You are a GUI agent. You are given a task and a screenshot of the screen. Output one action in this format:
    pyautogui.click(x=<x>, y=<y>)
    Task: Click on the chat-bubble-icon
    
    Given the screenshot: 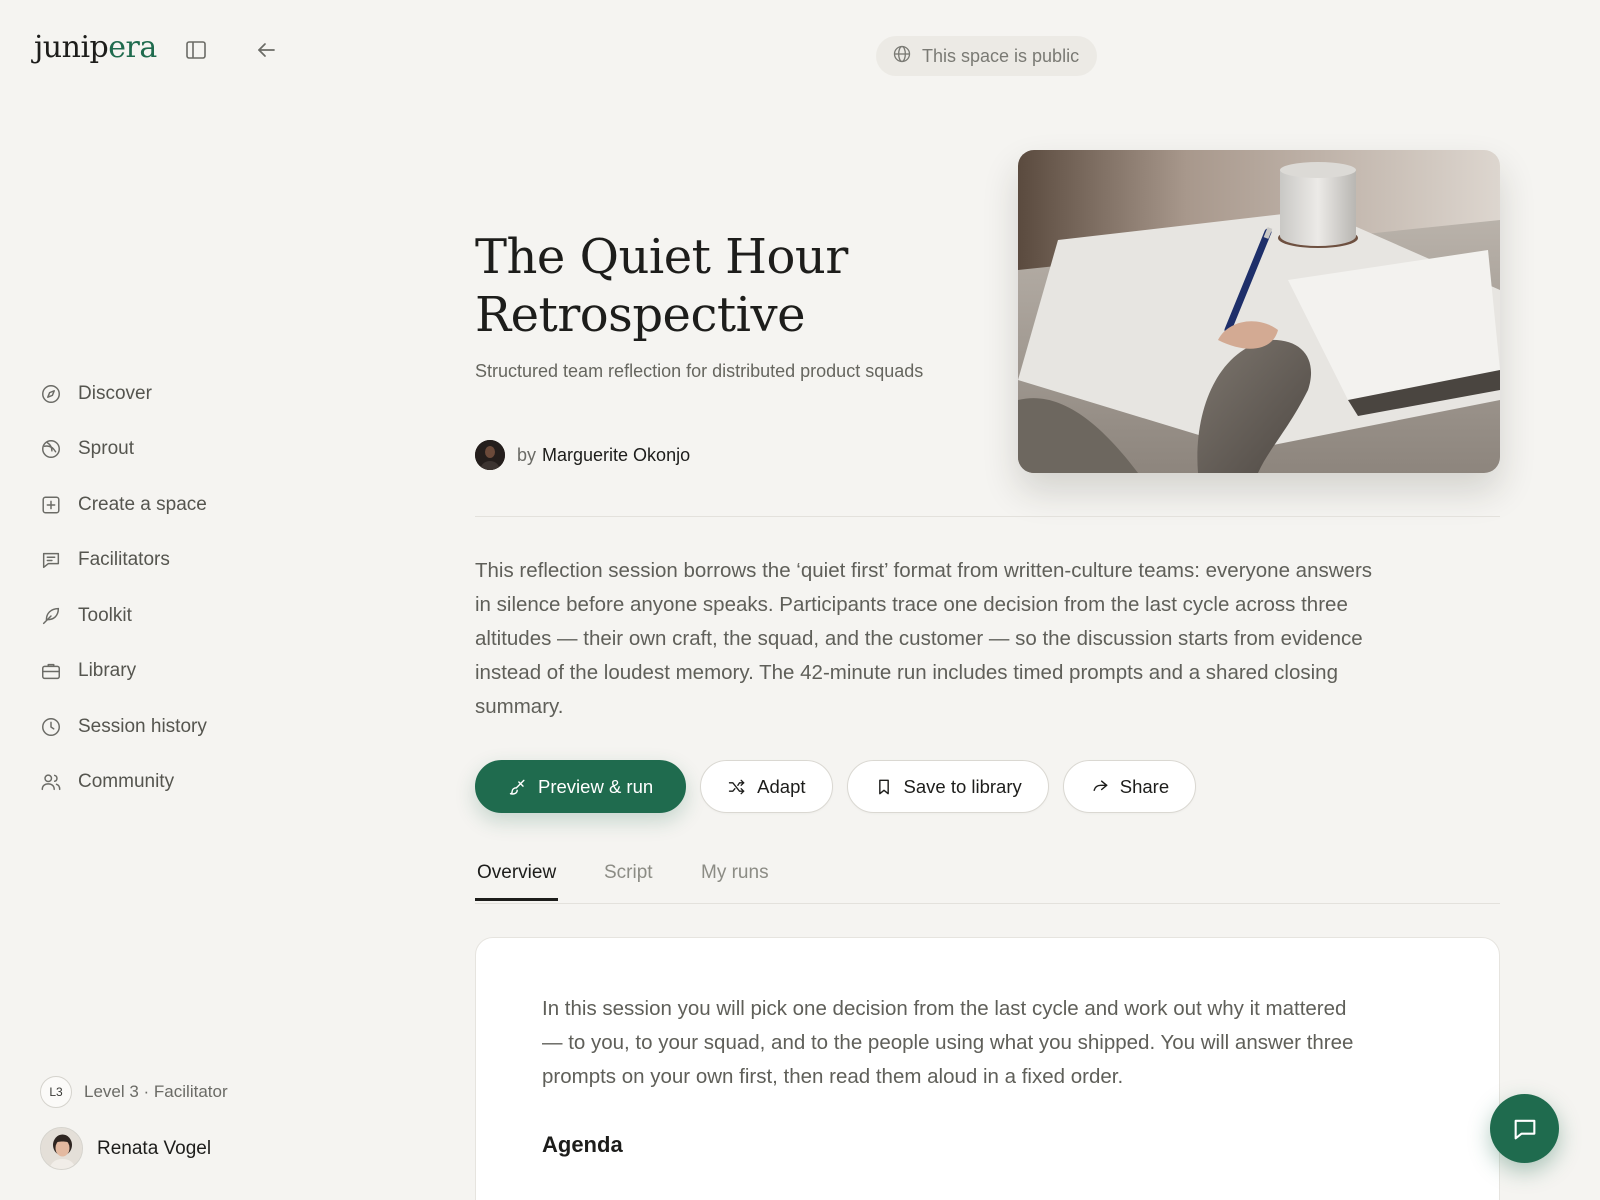 What is the action you would take?
    pyautogui.click(x=1524, y=1129)
    